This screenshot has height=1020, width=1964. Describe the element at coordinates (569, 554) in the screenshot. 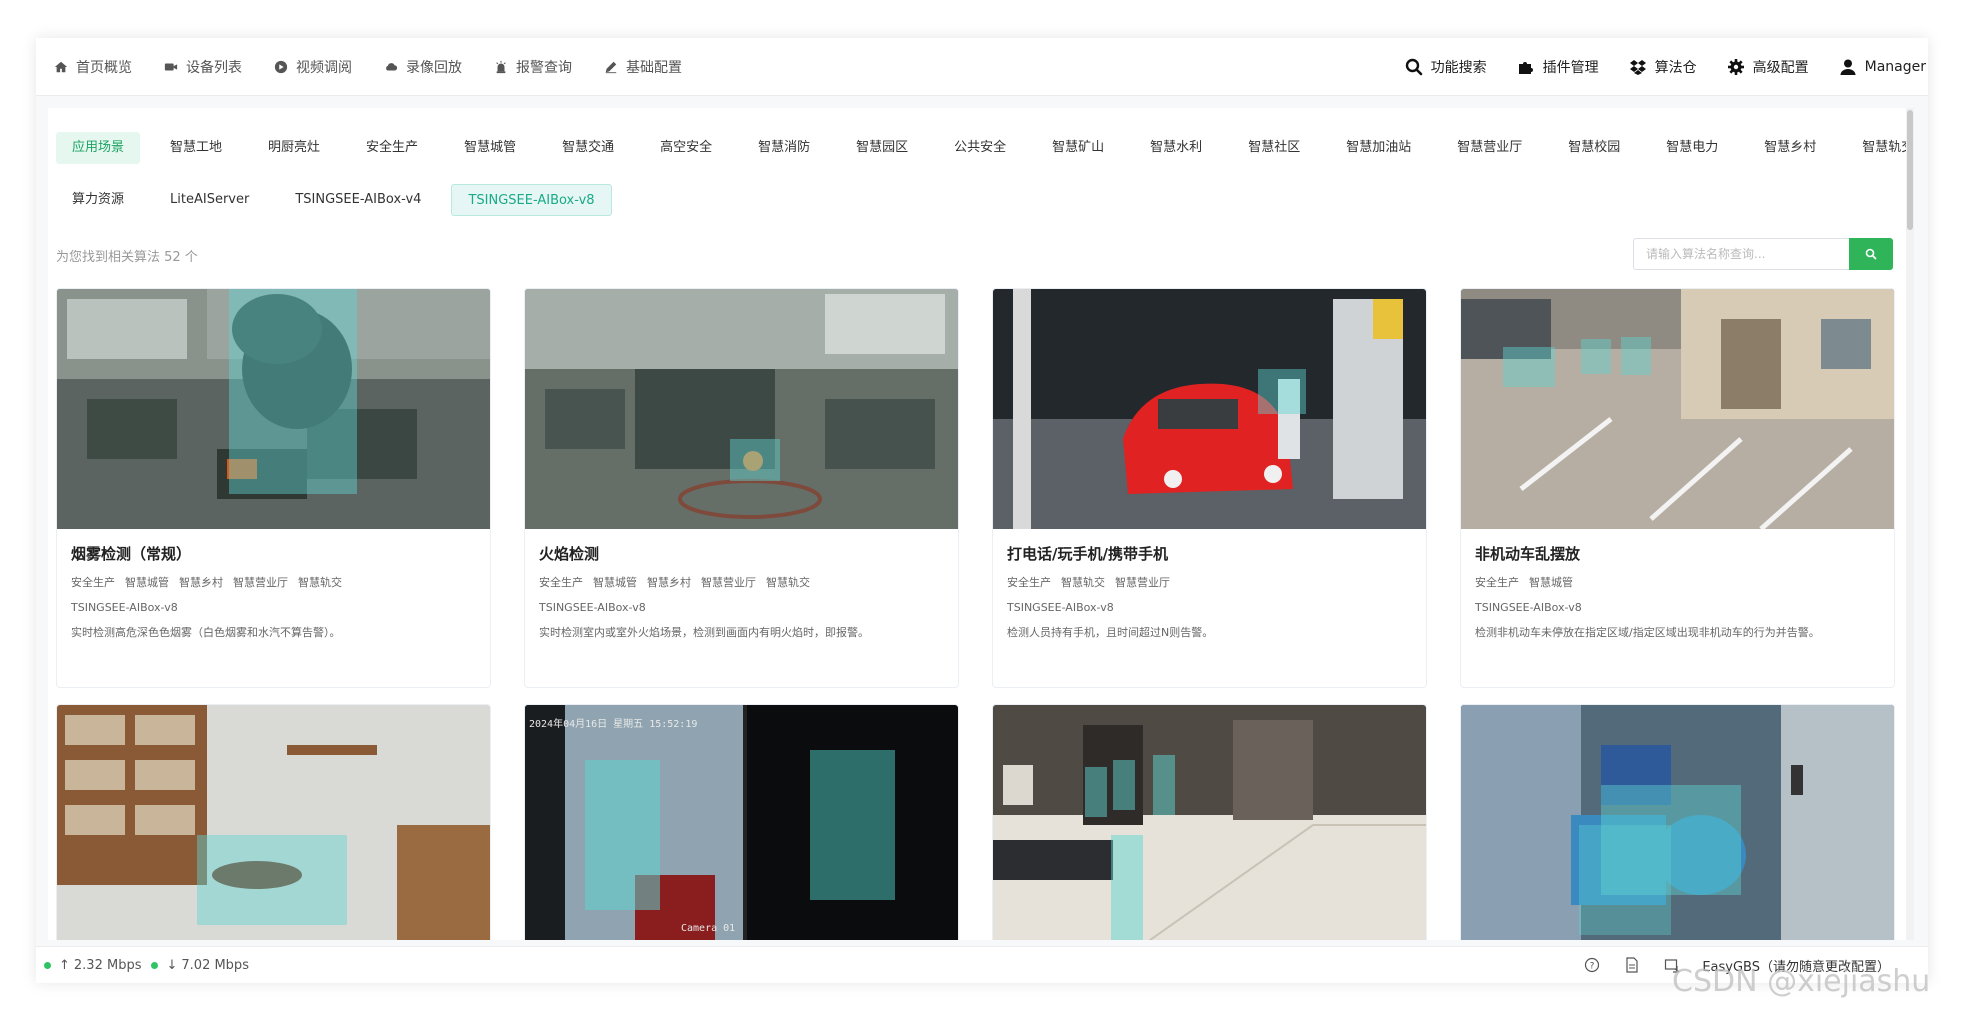

I see `card-title: 火焰检测` at that location.